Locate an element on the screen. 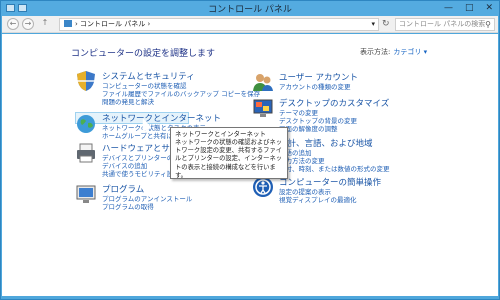  window-controls: — □ ✕ is located at coordinates (468, 8).